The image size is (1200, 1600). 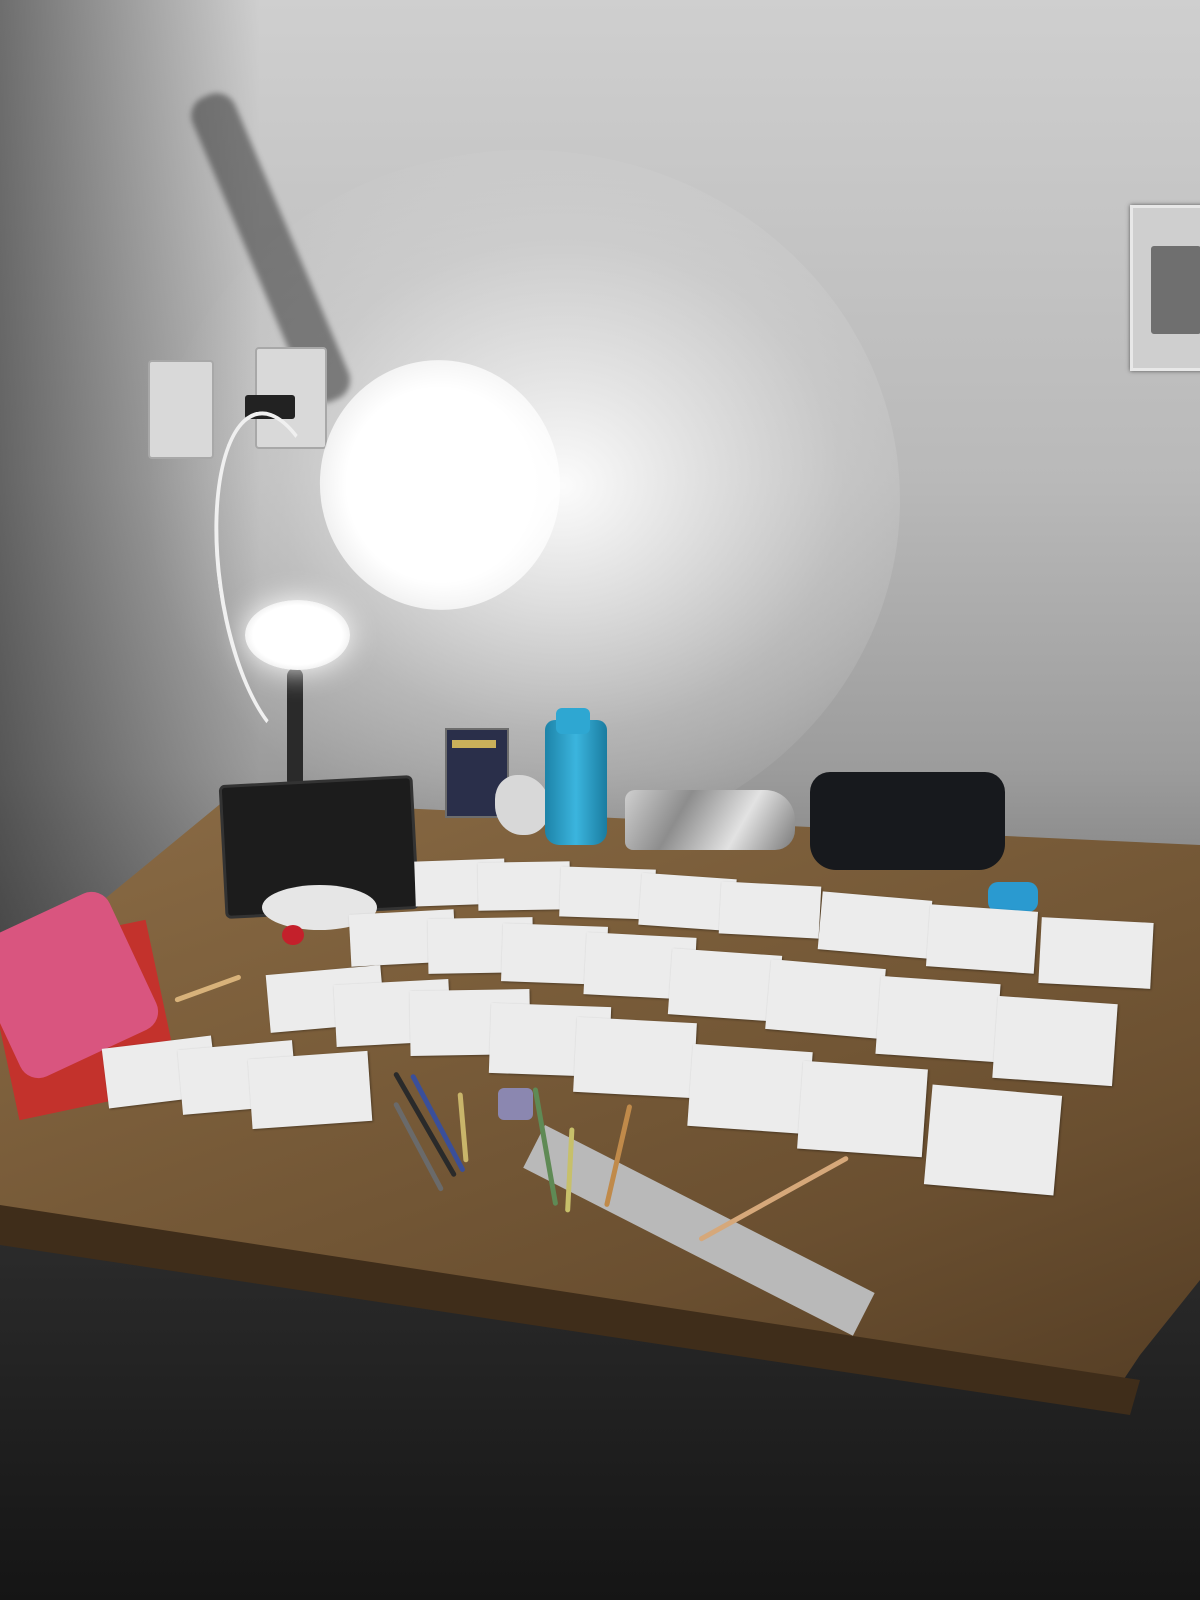 What do you see at coordinates (181, 409) in the screenshot?
I see `wall-outlet-left` at bounding box center [181, 409].